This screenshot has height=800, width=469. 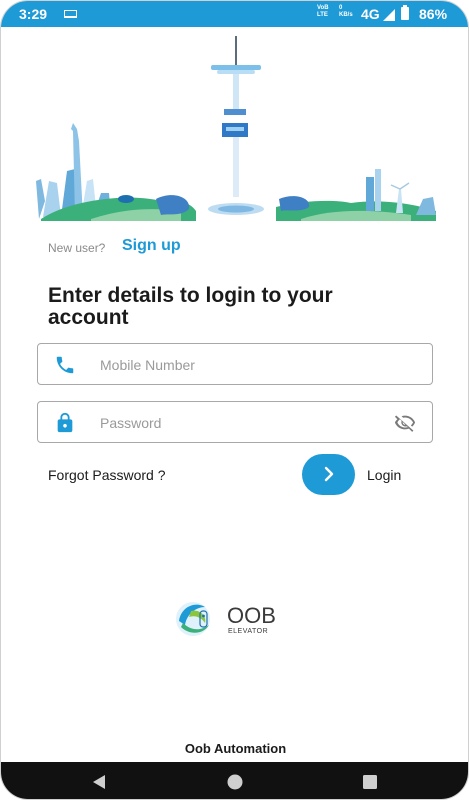 I want to click on chevron-right-icon, so click(x=329, y=474).